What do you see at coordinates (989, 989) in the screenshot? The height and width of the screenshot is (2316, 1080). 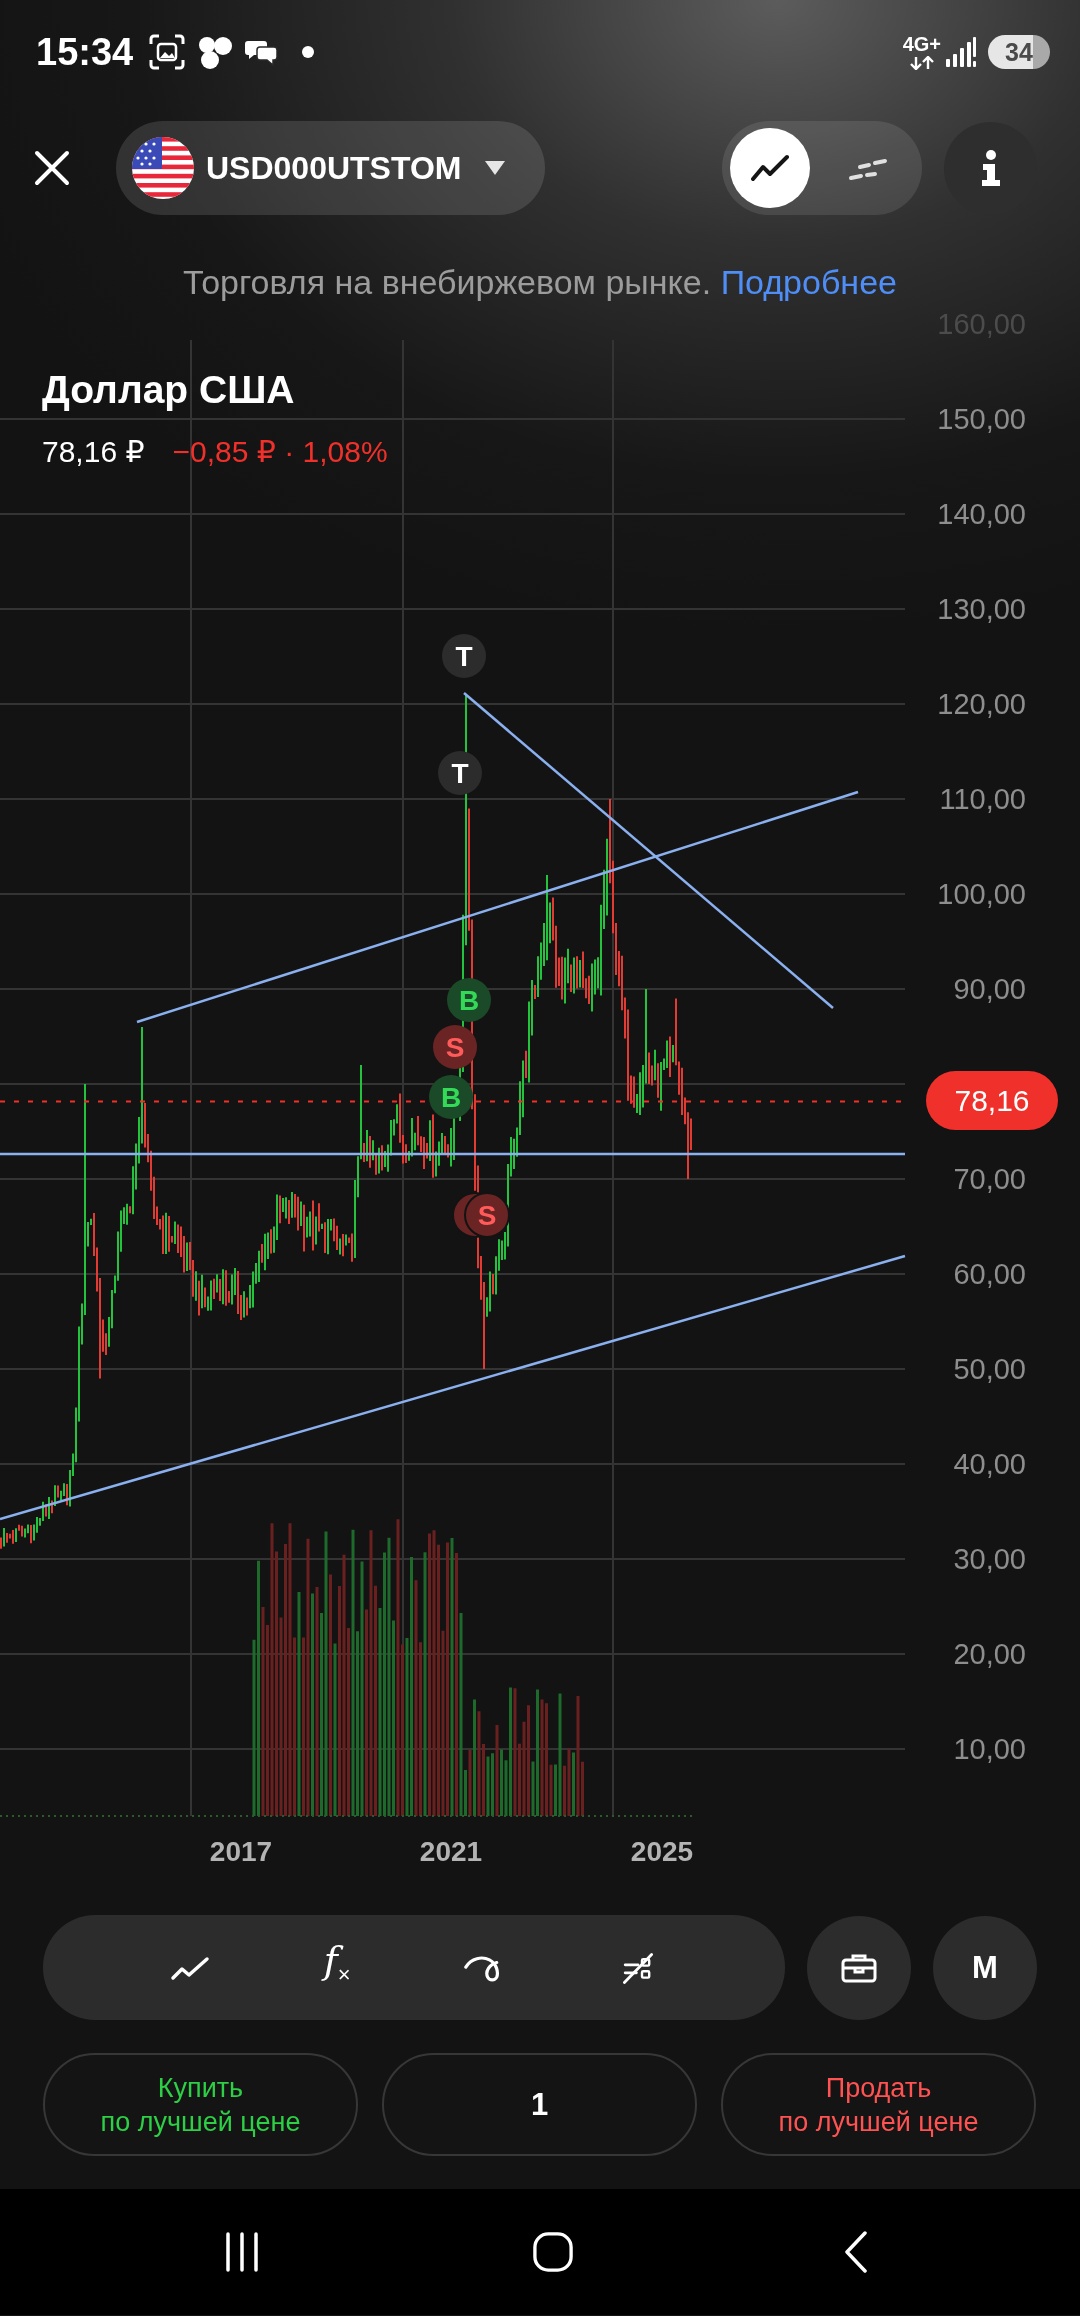 I see `price-axis-label: 90,00` at bounding box center [989, 989].